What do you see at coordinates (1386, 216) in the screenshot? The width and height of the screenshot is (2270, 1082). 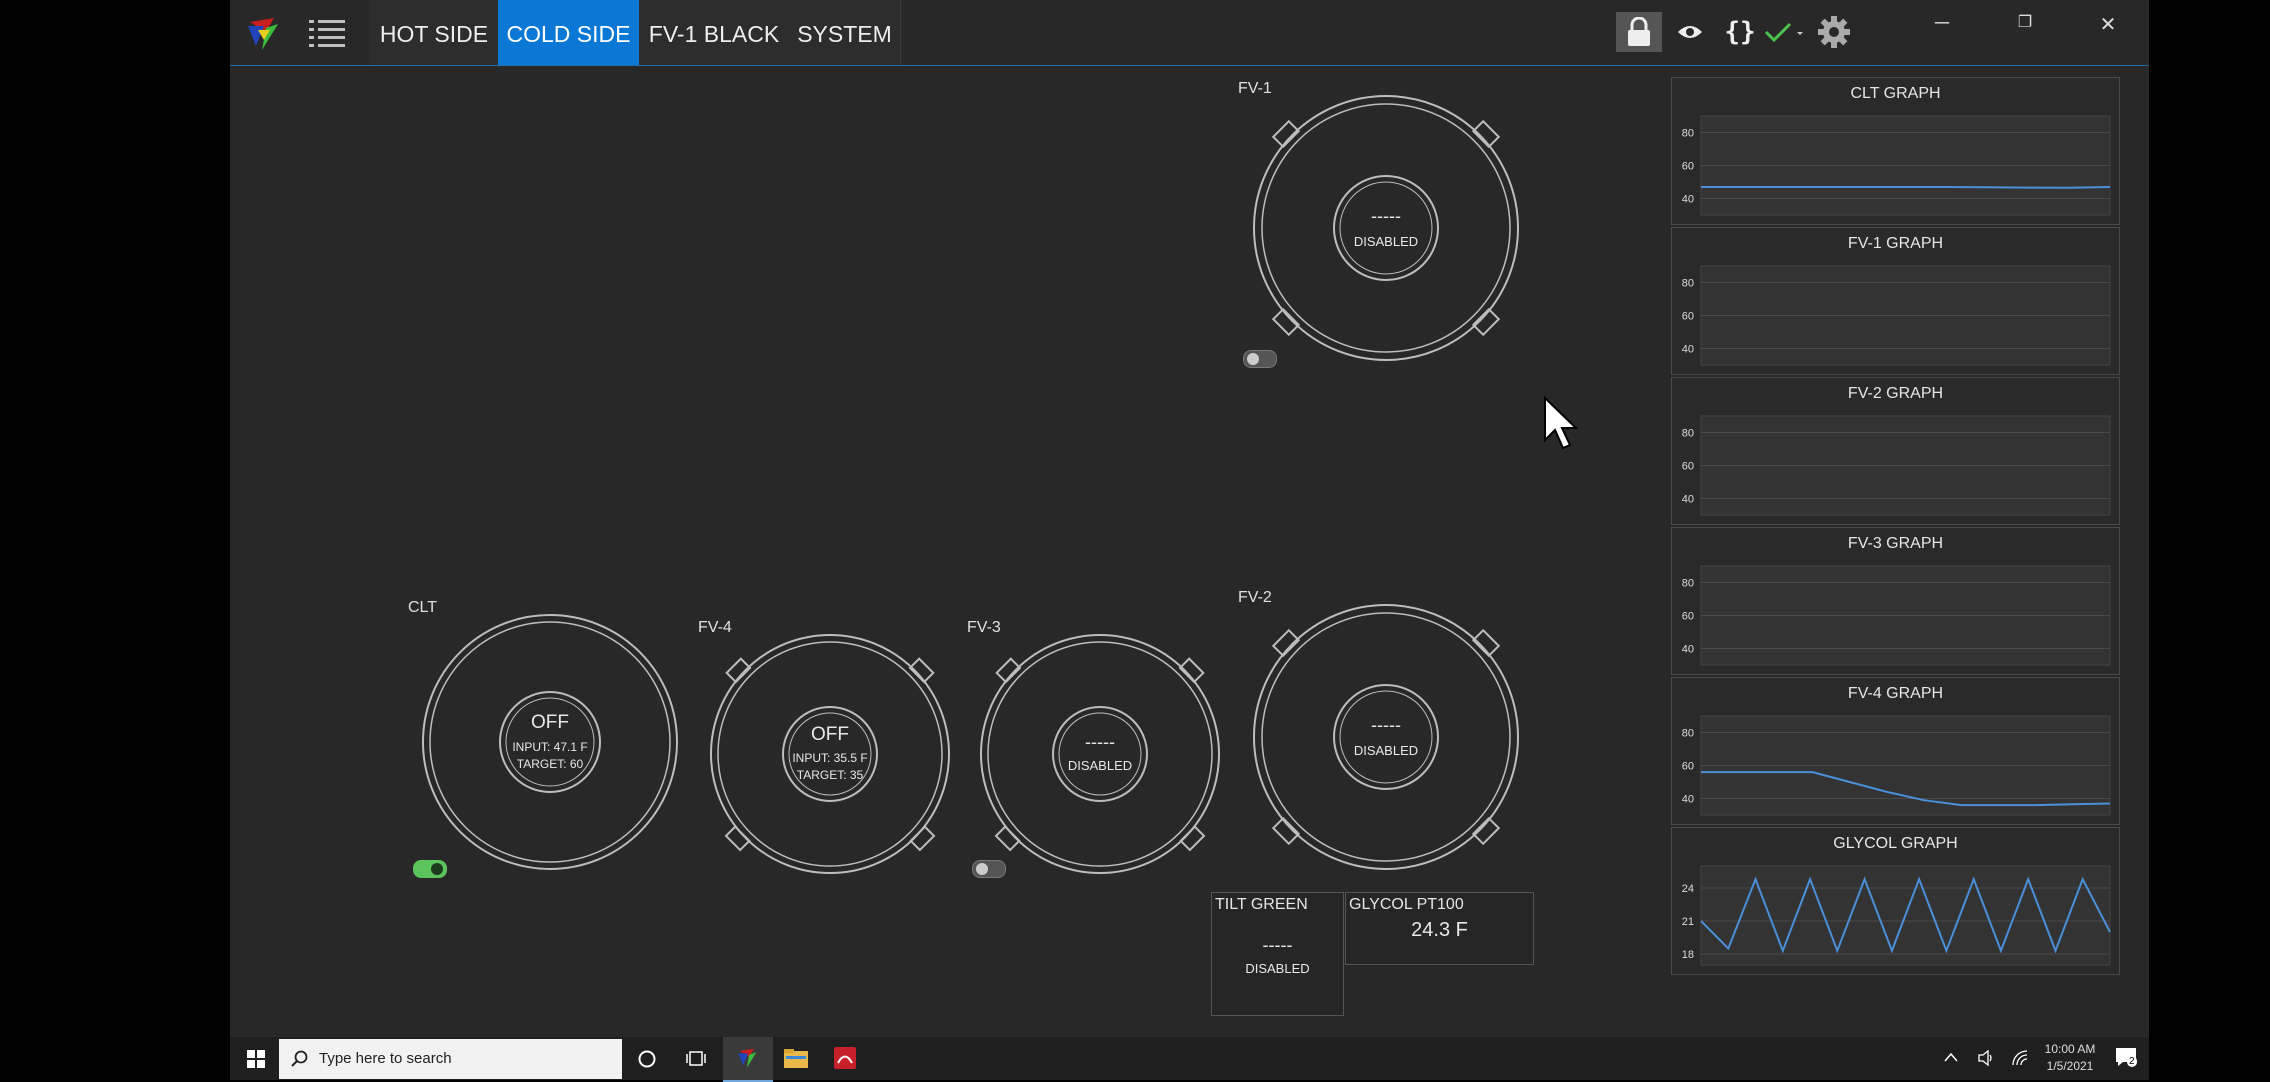 I see `fv1-status: -----` at bounding box center [1386, 216].